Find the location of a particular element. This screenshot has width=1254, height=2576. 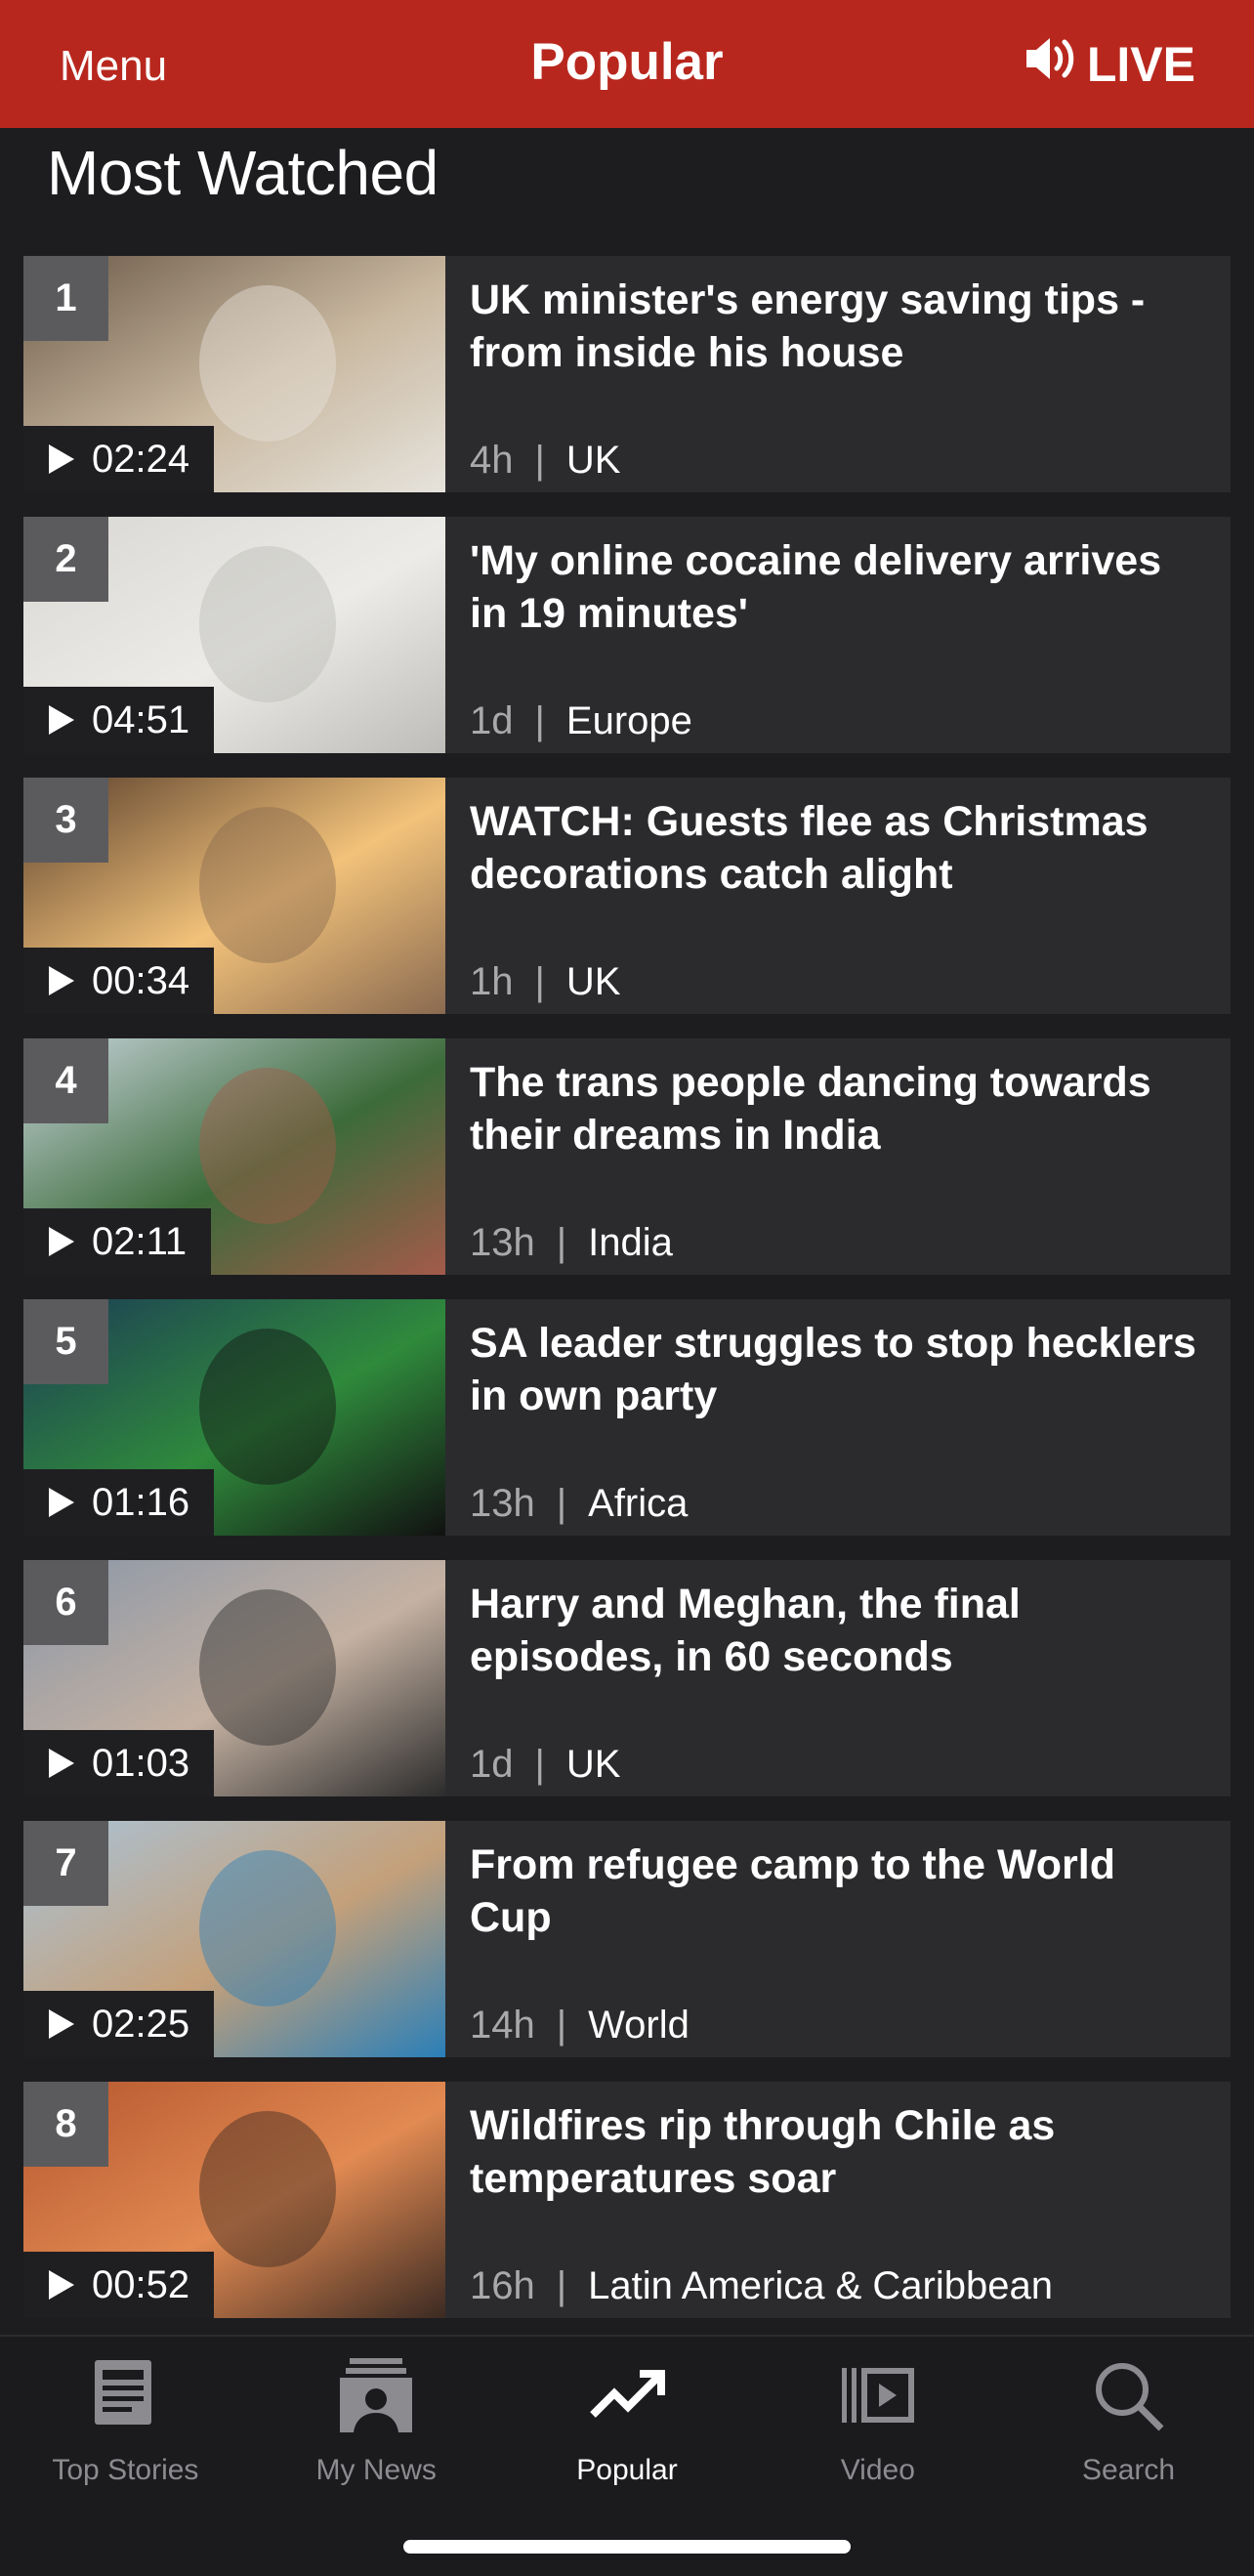

home-indicator is located at coordinates (627, 2547).